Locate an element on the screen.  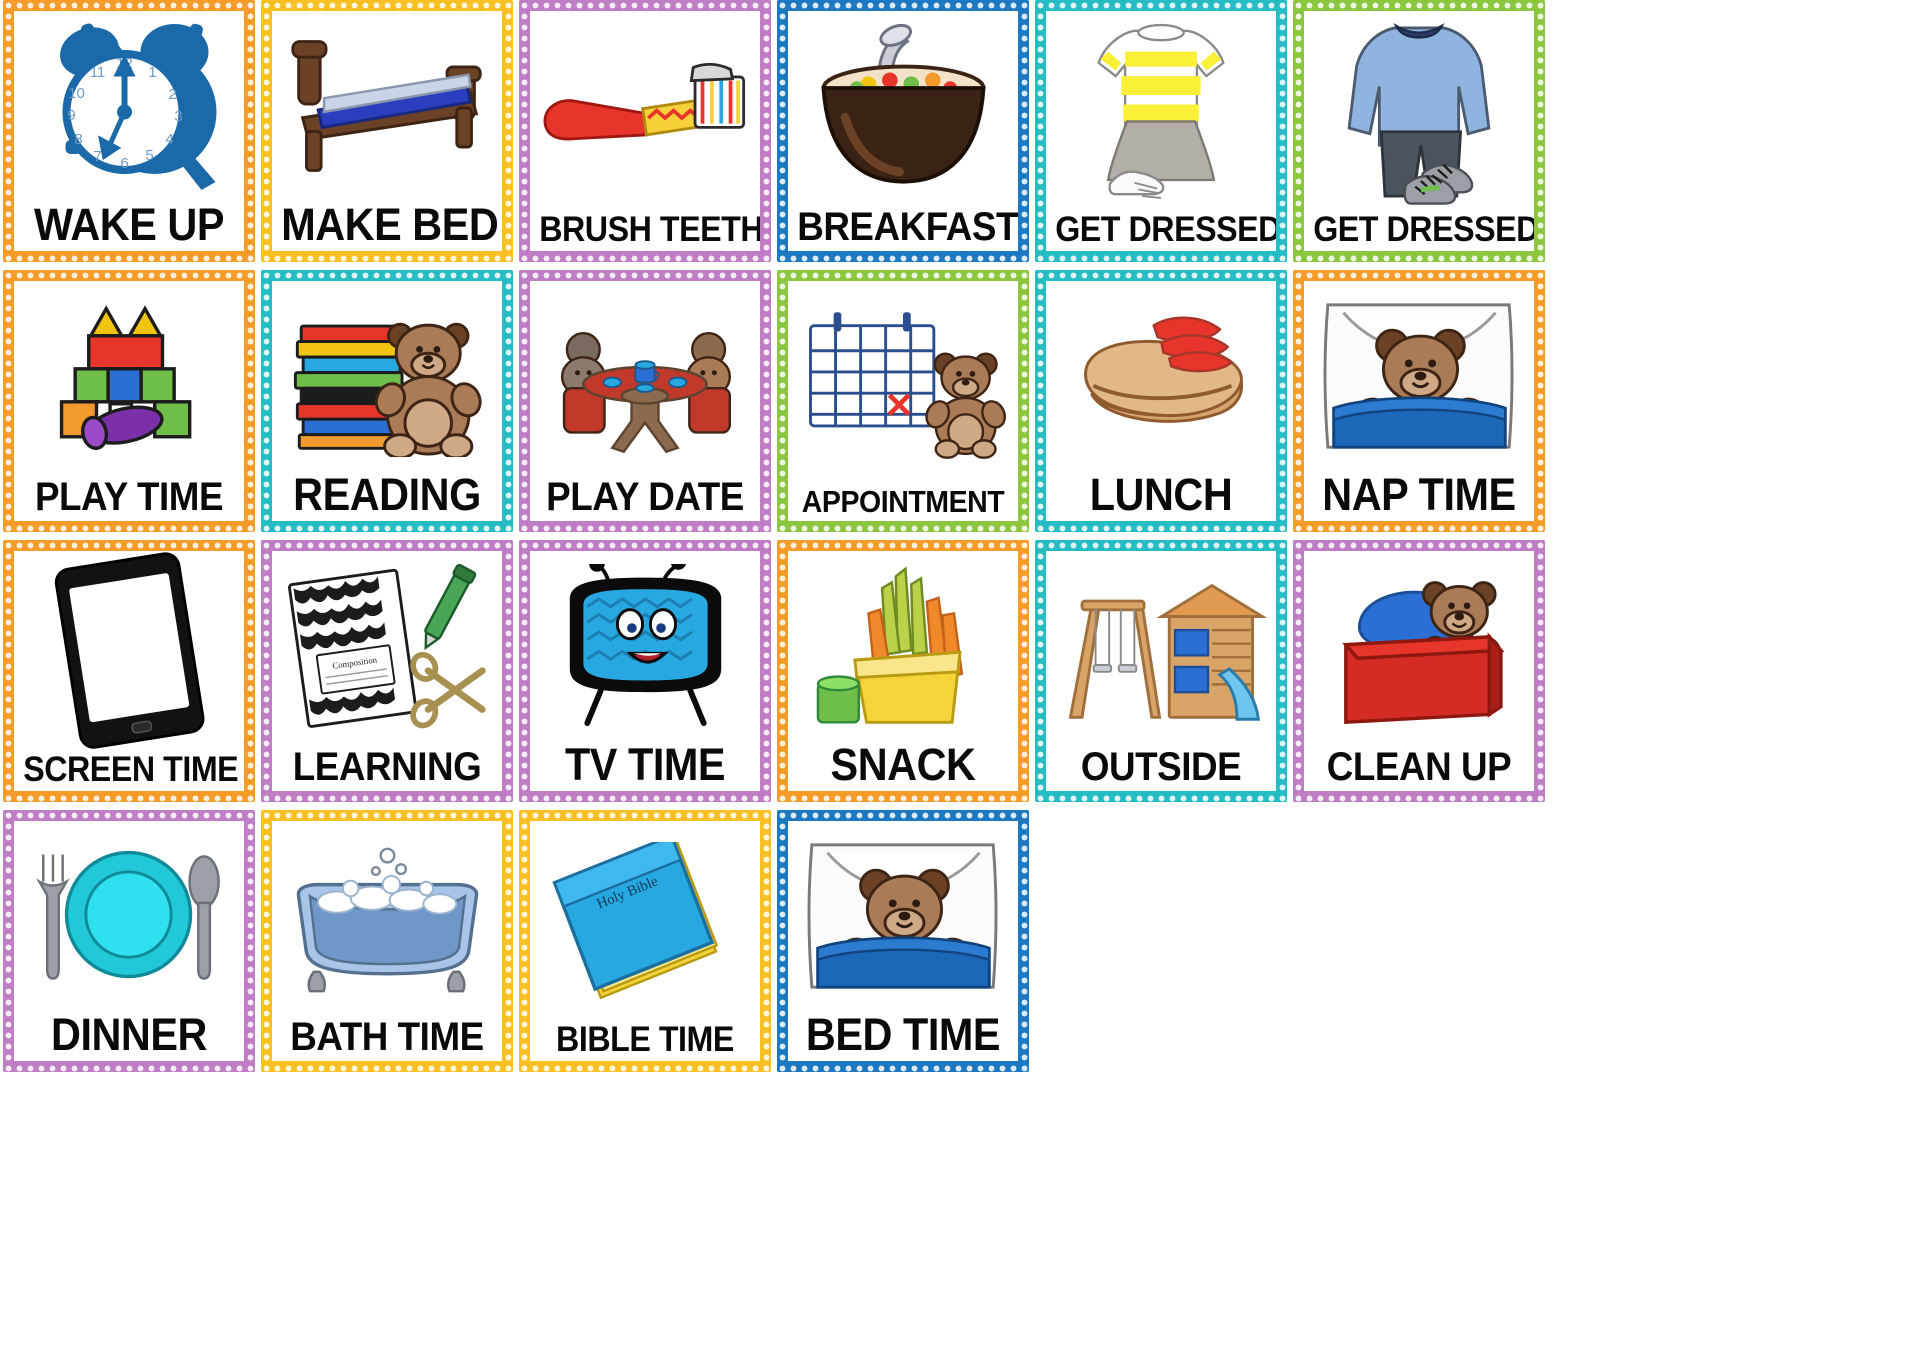
toy-box-icon is located at coordinates (1419, 649).